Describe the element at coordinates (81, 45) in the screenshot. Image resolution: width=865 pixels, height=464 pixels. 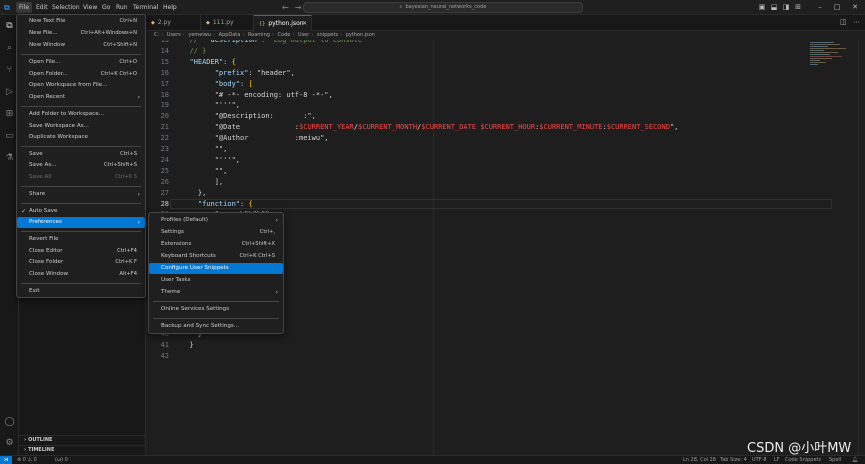
I see `menu-new-window: New Window Ctrl+Shift+N` at that location.